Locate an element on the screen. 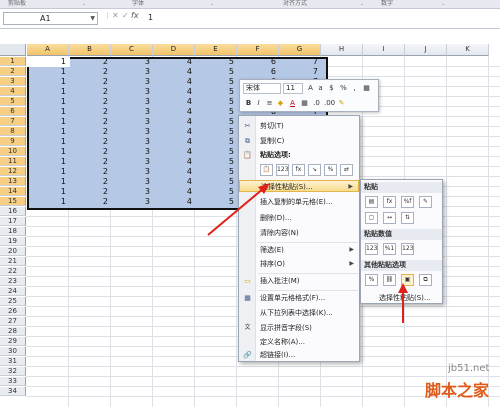  watermark-brand: 脚本之家 is located at coordinates (457, 390).